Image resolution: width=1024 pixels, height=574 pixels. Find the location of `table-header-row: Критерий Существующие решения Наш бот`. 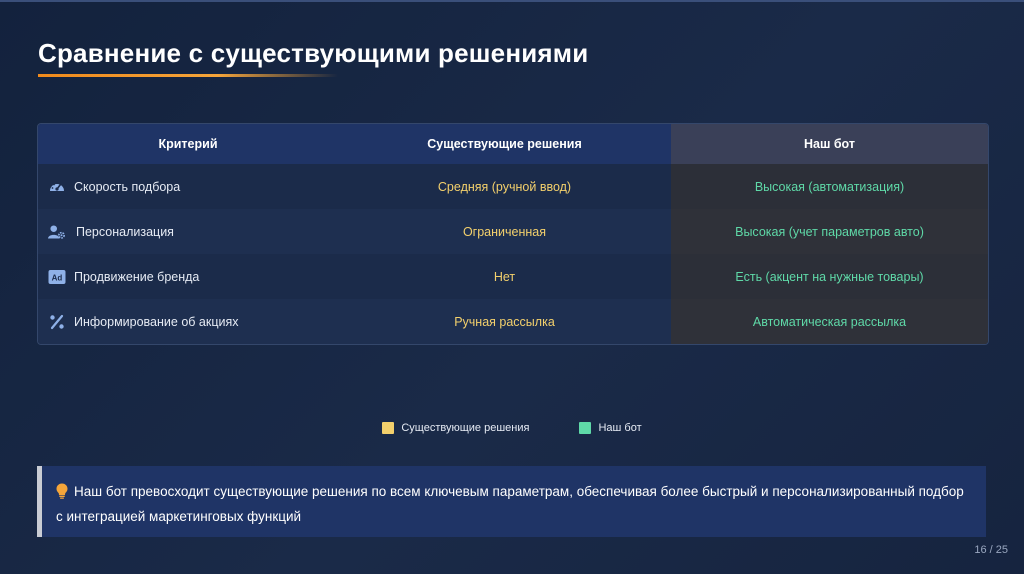

table-header-row: Критерий Существующие решения Наш бот is located at coordinates (513, 144).